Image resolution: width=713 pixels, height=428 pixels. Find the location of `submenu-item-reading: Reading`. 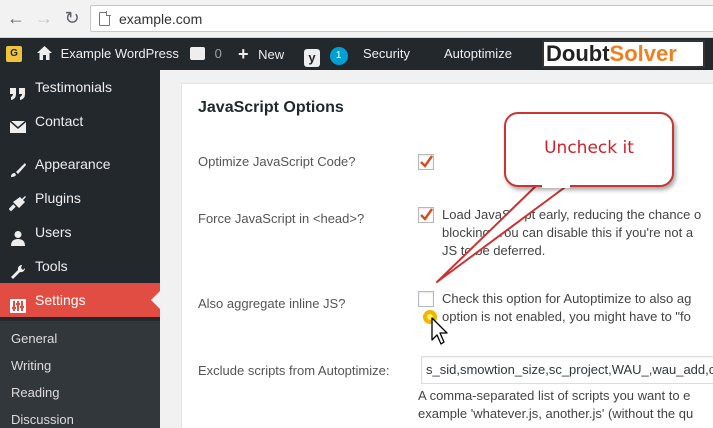

submenu-item-reading: Reading is located at coordinates (35, 392).